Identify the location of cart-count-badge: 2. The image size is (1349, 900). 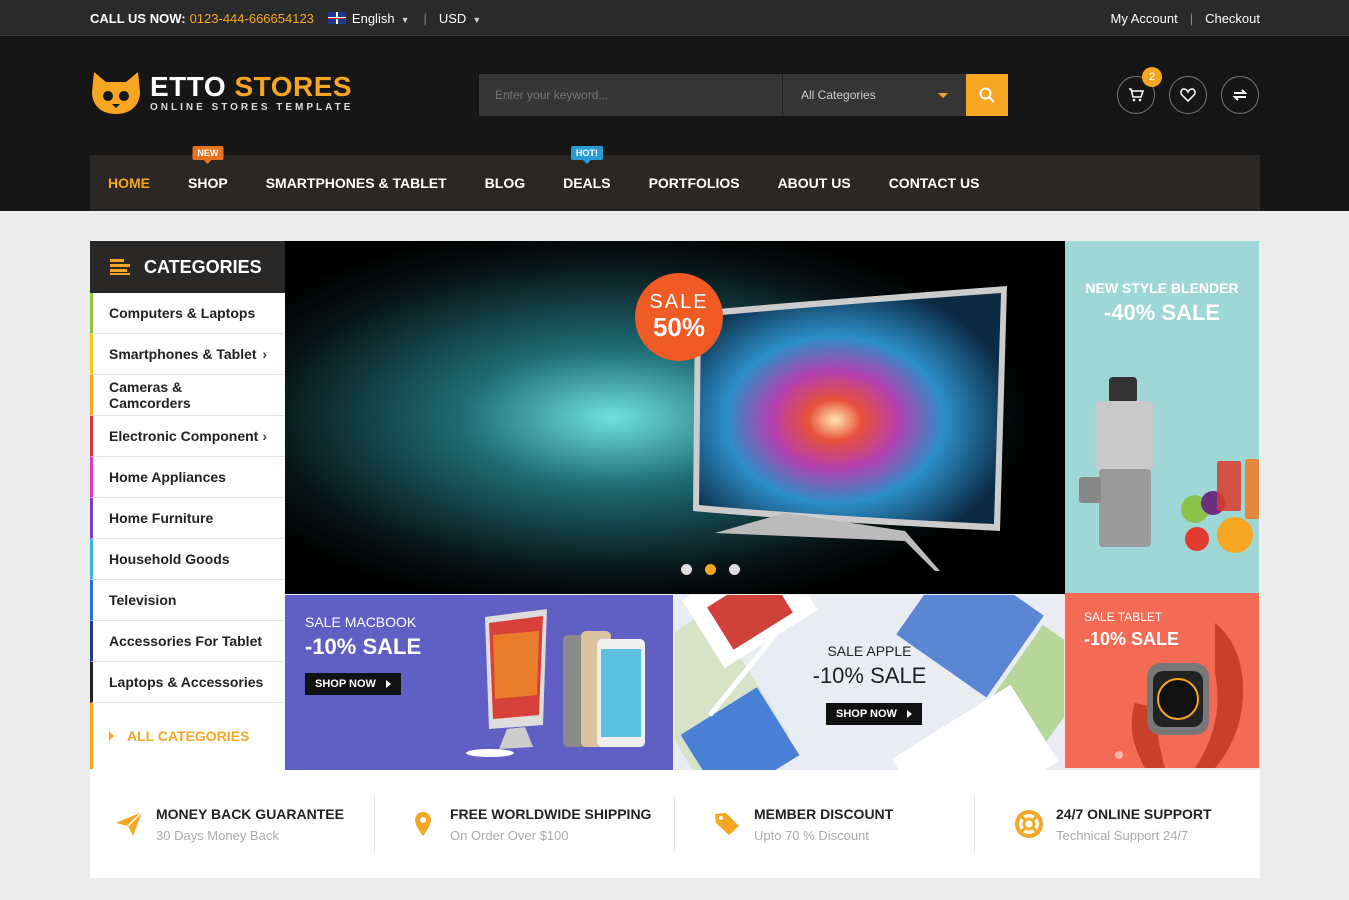
(1152, 77).